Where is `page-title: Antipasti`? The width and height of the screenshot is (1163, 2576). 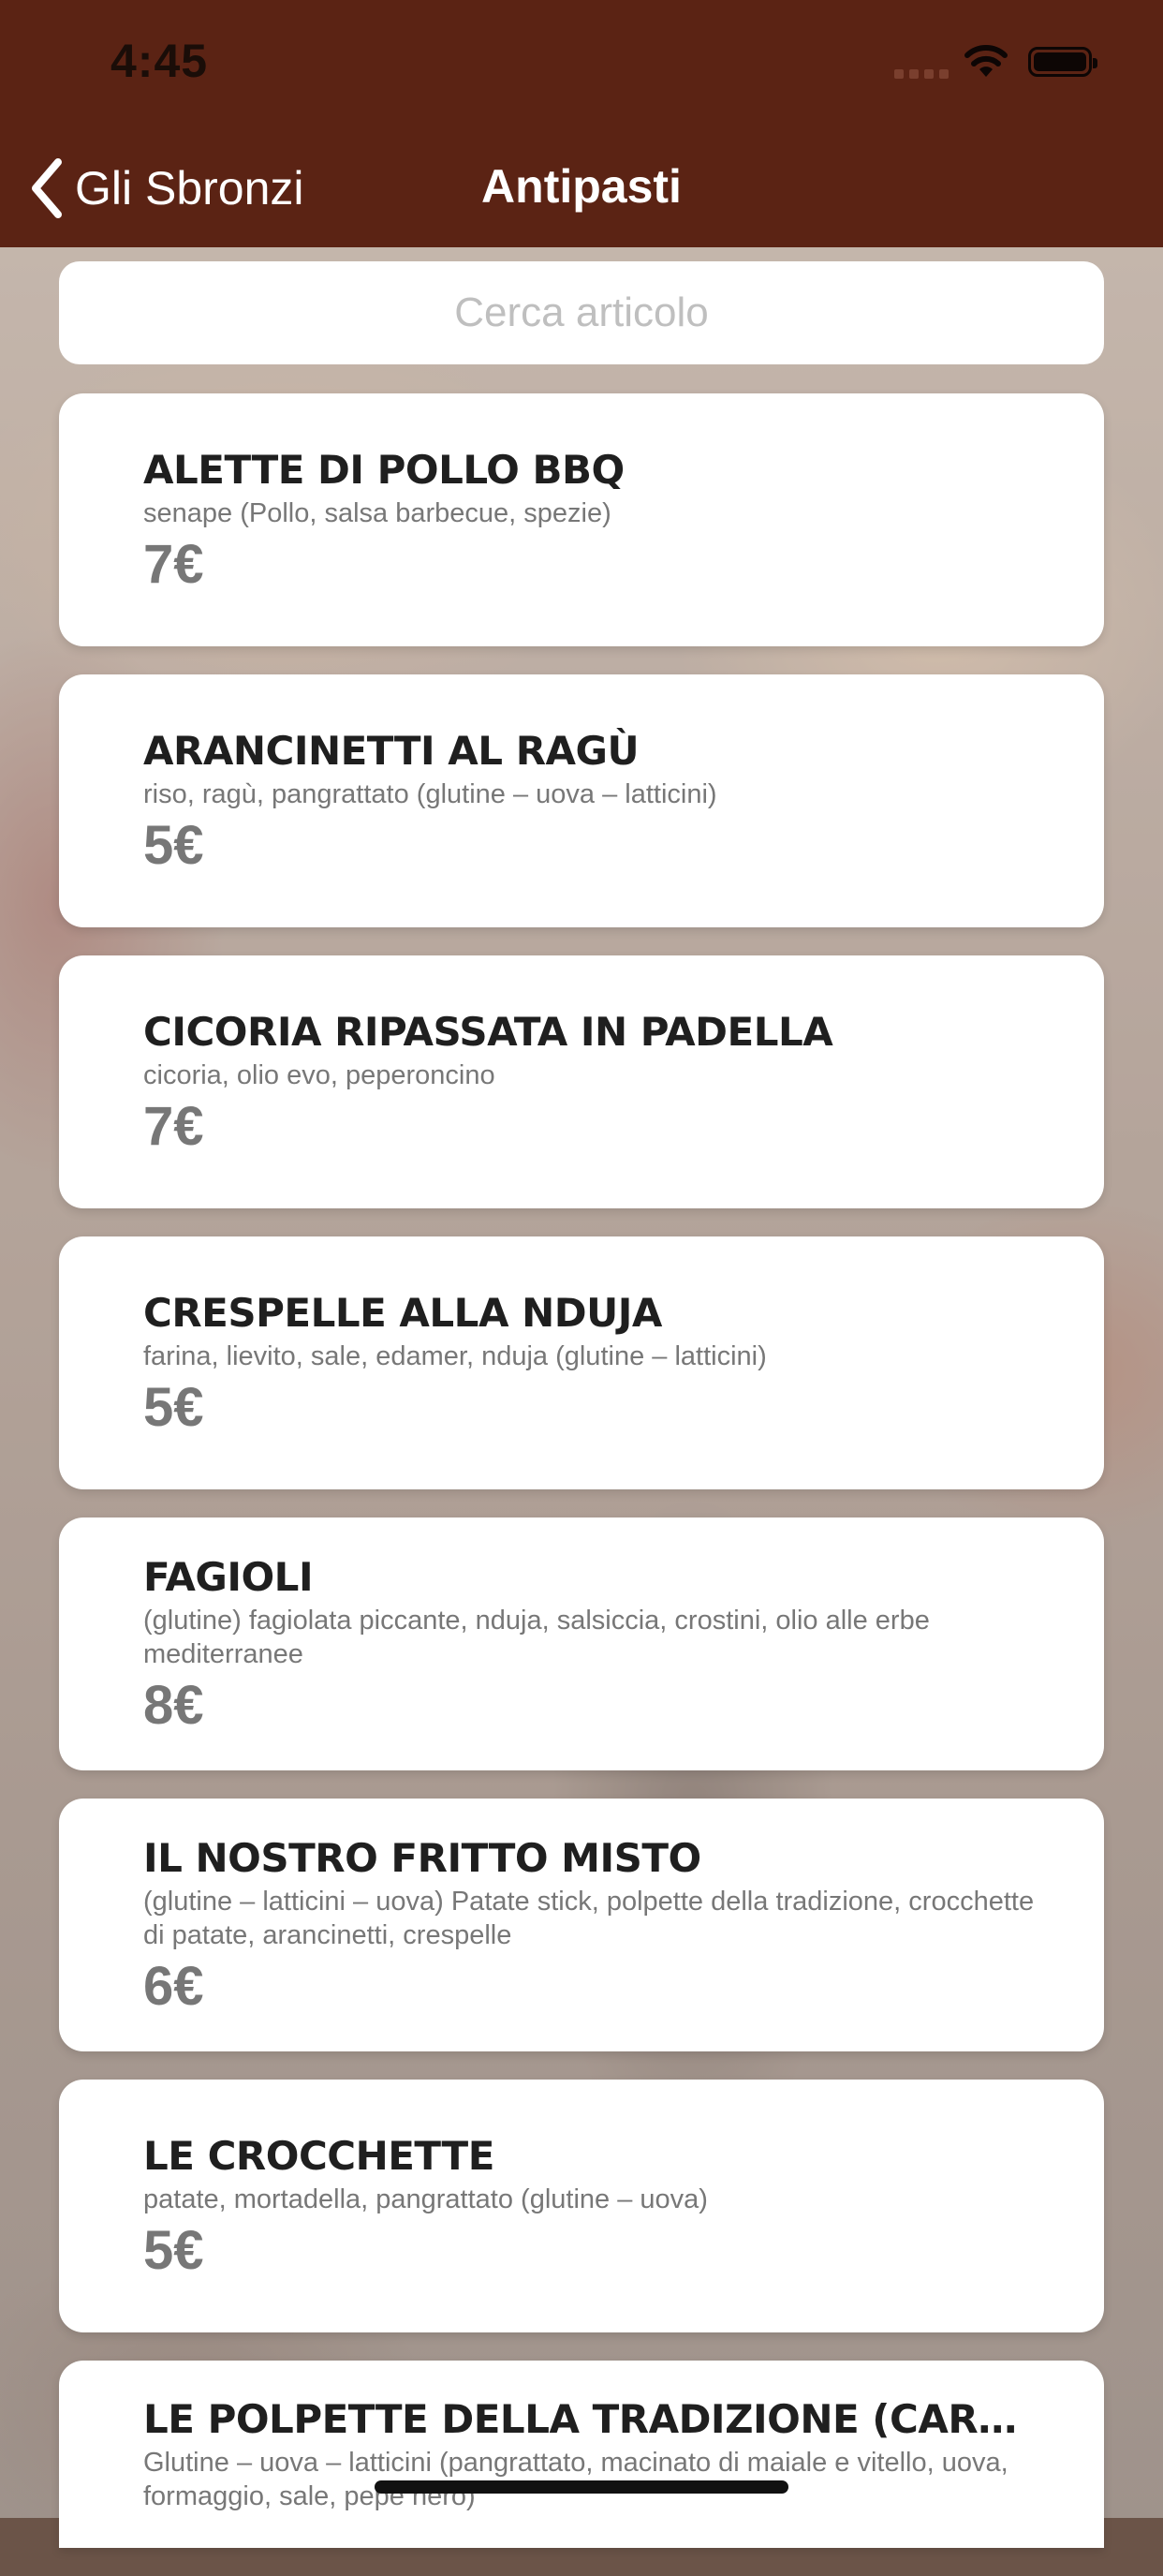 page-title: Antipasti is located at coordinates (581, 186).